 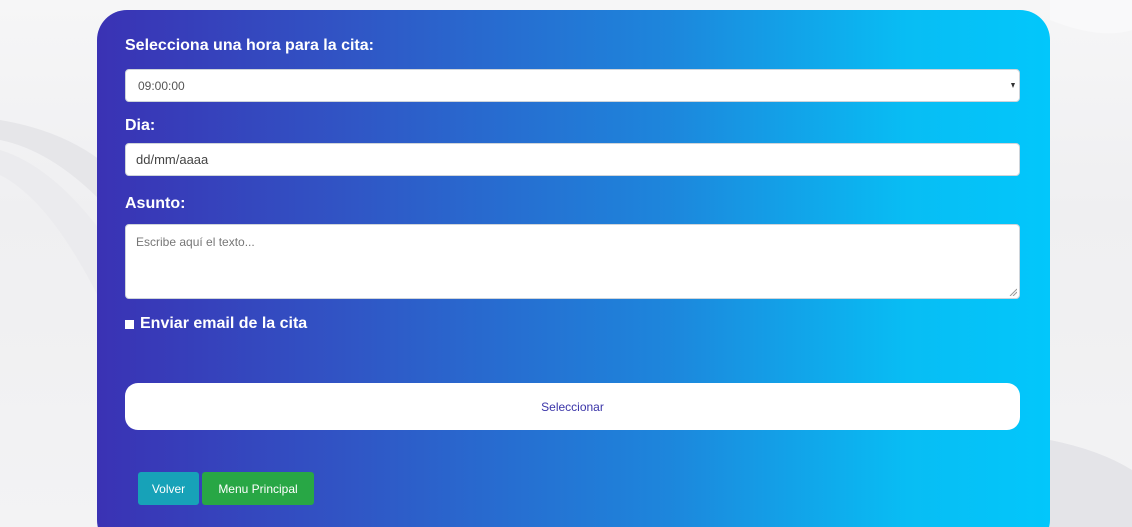 I want to click on day-date-input: dd/mm/aaaa, so click(x=572, y=159).